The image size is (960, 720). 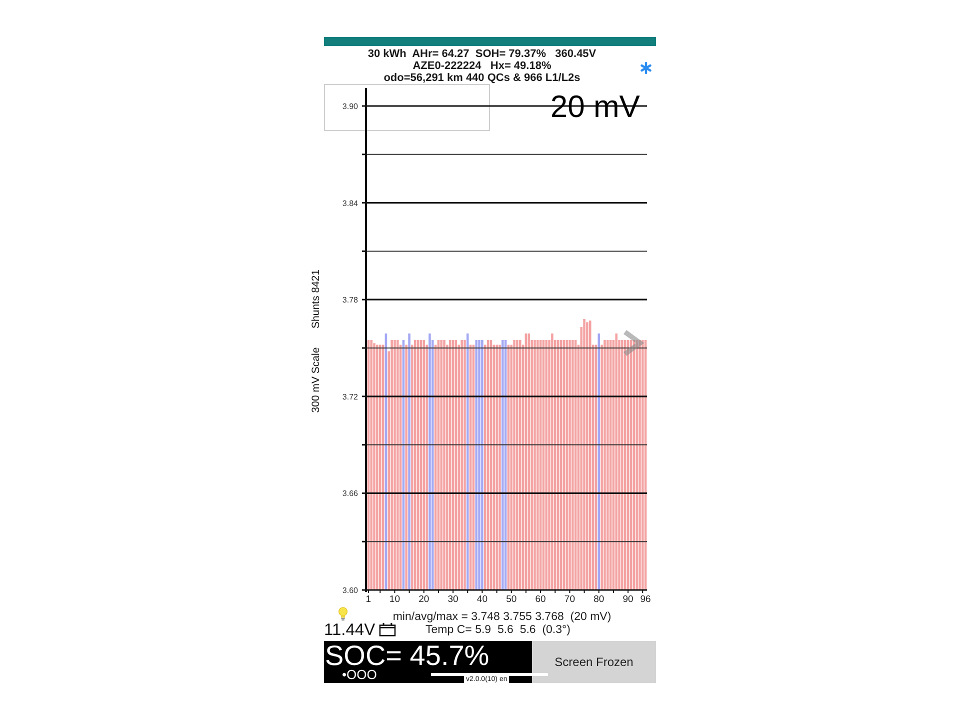 I want to click on y-axis-label: 300 mV Scale, so click(x=316, y=380).